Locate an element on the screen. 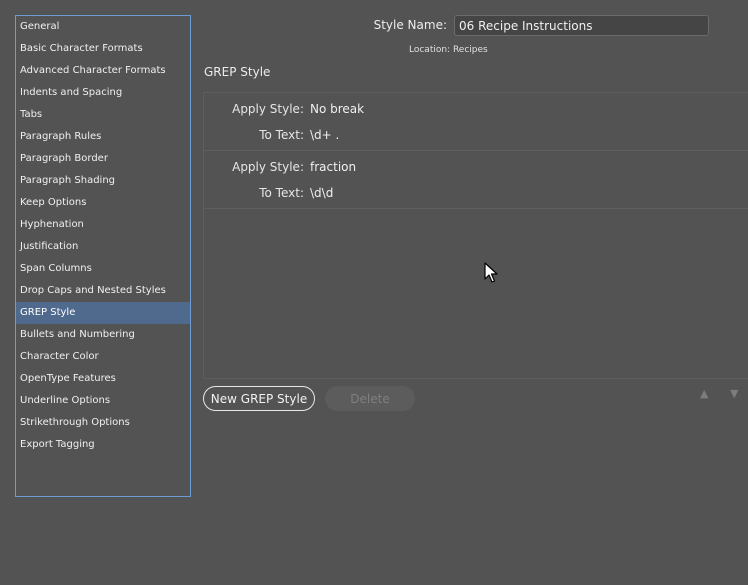  to-text-row: To Text: \d+ . is located at coordinates (271, 135).